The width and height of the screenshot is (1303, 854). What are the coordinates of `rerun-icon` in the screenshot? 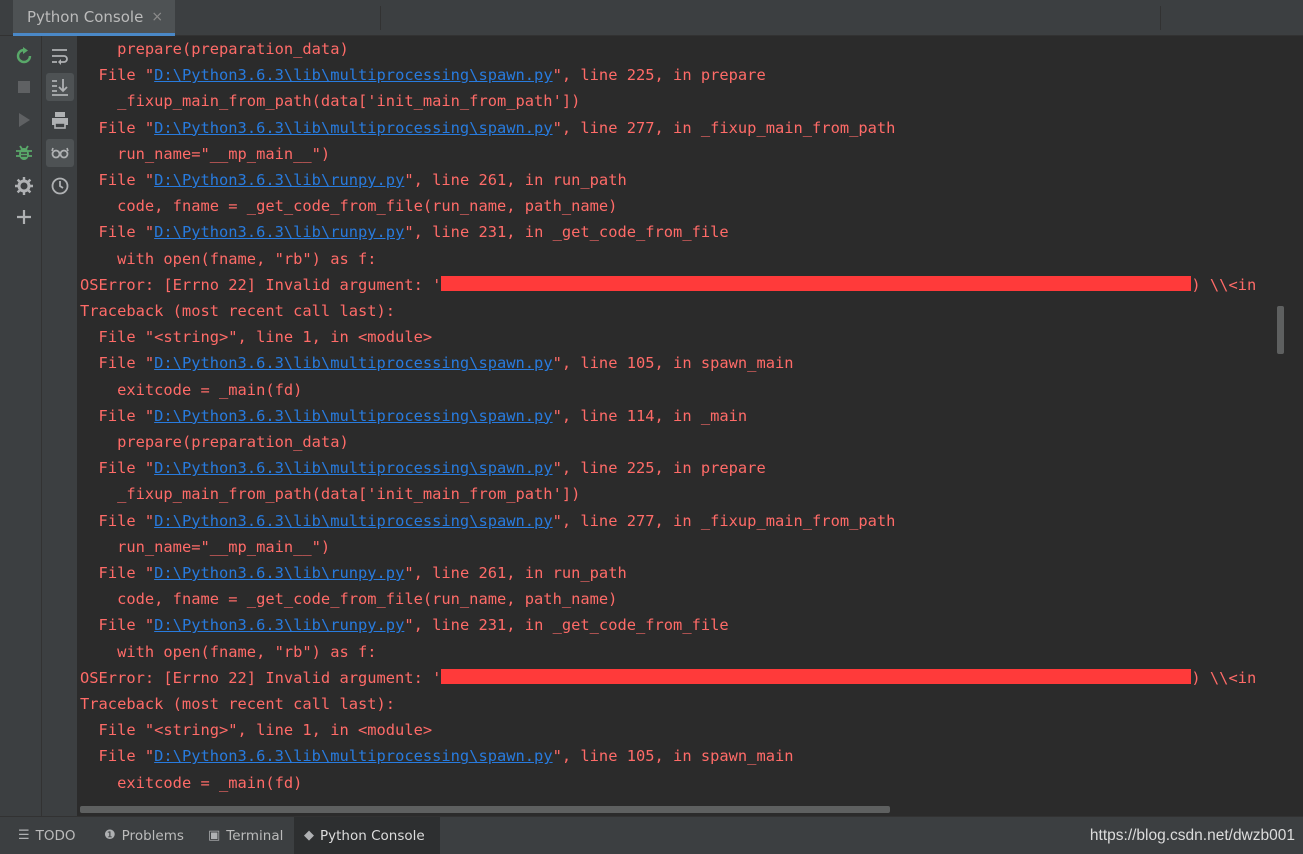 It's located at (24, 56).